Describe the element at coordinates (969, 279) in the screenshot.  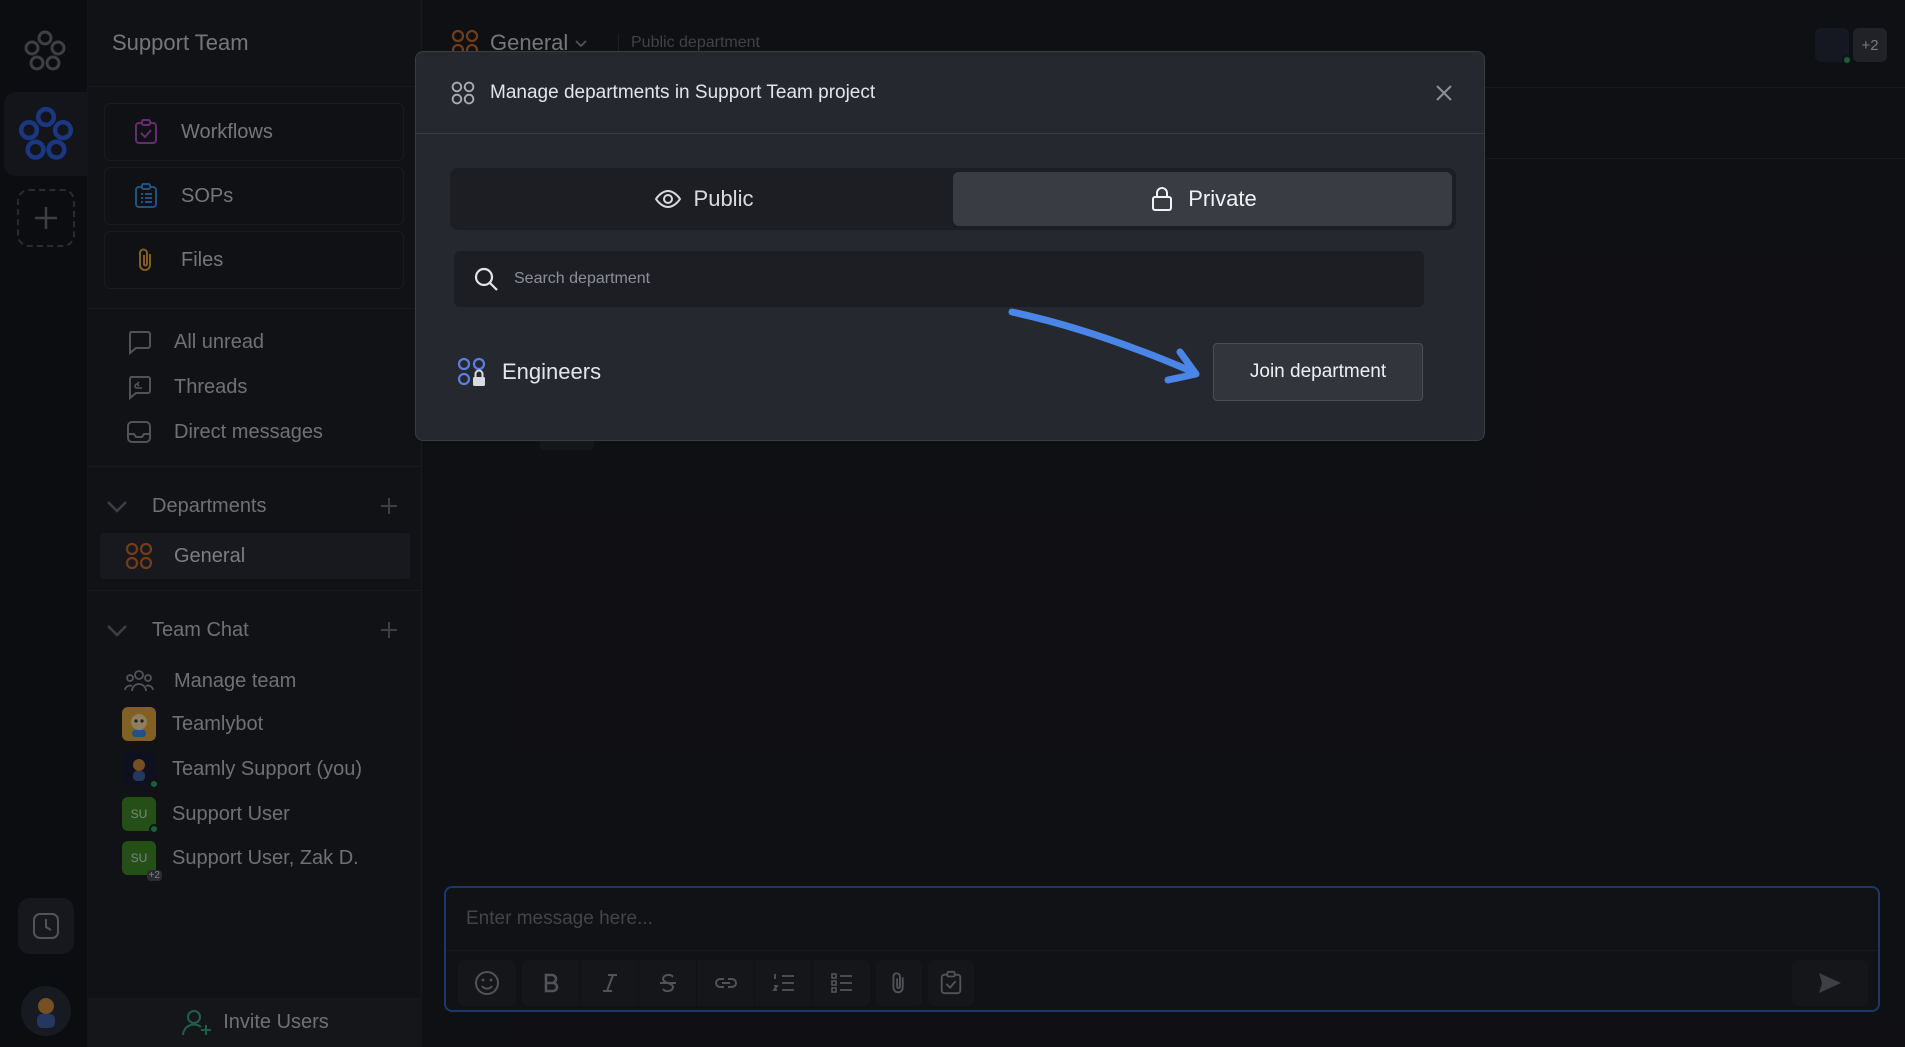
I see `search-input` at that location.